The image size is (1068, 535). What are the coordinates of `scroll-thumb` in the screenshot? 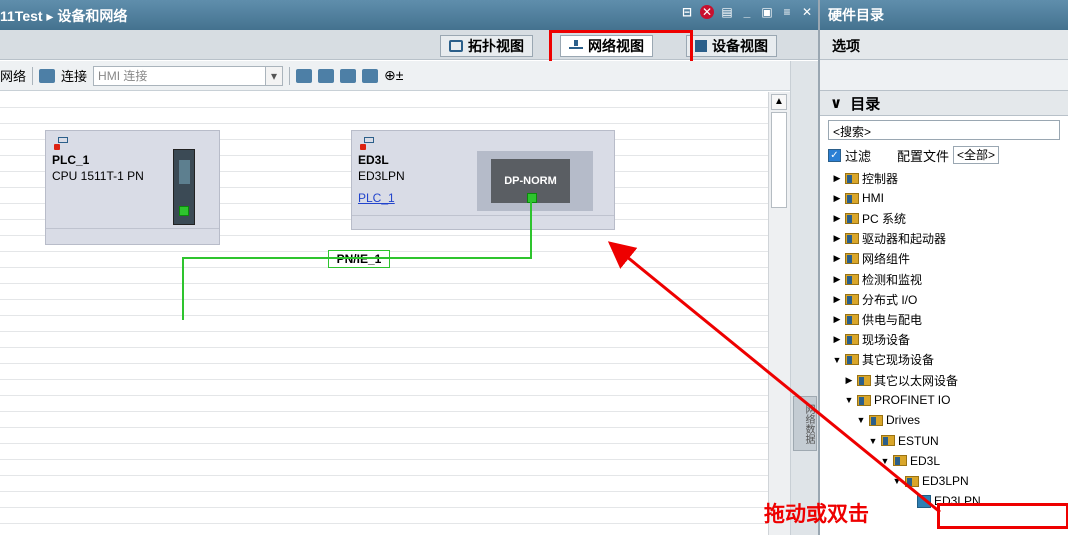 It's located at (779, 160).